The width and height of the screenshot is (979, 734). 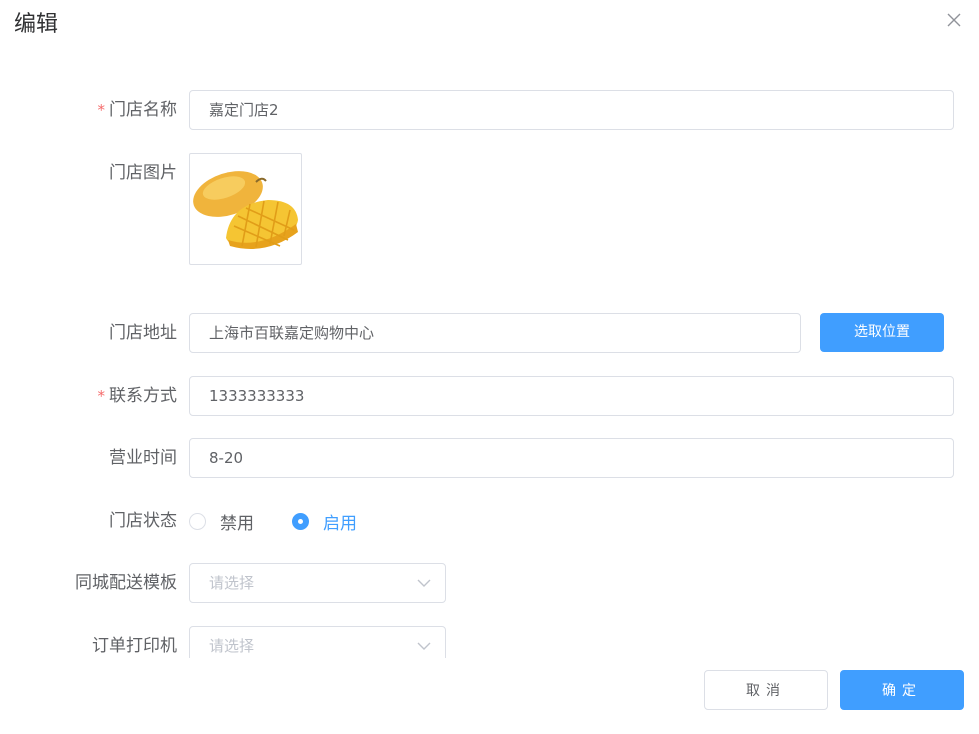 I want to click on store-address-input: 上海市百联嘉定购物中心, so click(x=495, y=333).